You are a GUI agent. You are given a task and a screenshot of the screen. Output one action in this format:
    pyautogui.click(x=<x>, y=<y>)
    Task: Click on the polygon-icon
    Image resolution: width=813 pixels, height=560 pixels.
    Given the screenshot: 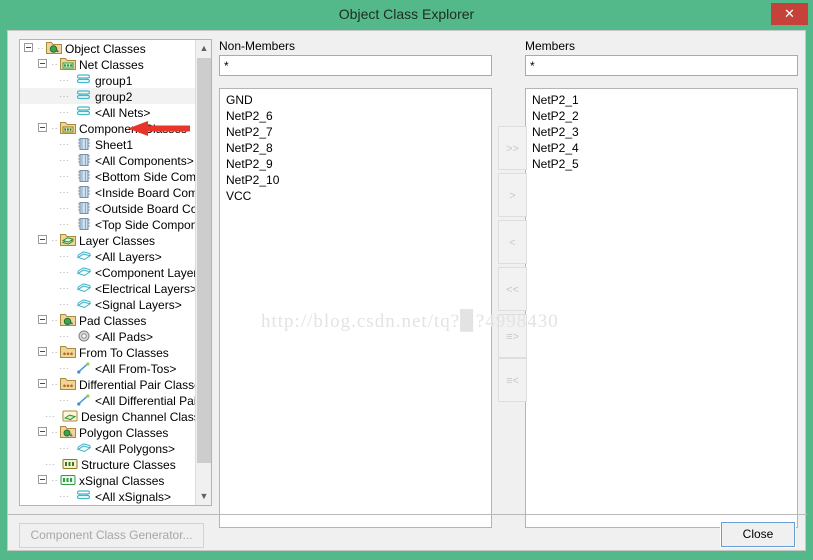 What is the action you would take?
    pyautogui.click(x=84, y=448)
    